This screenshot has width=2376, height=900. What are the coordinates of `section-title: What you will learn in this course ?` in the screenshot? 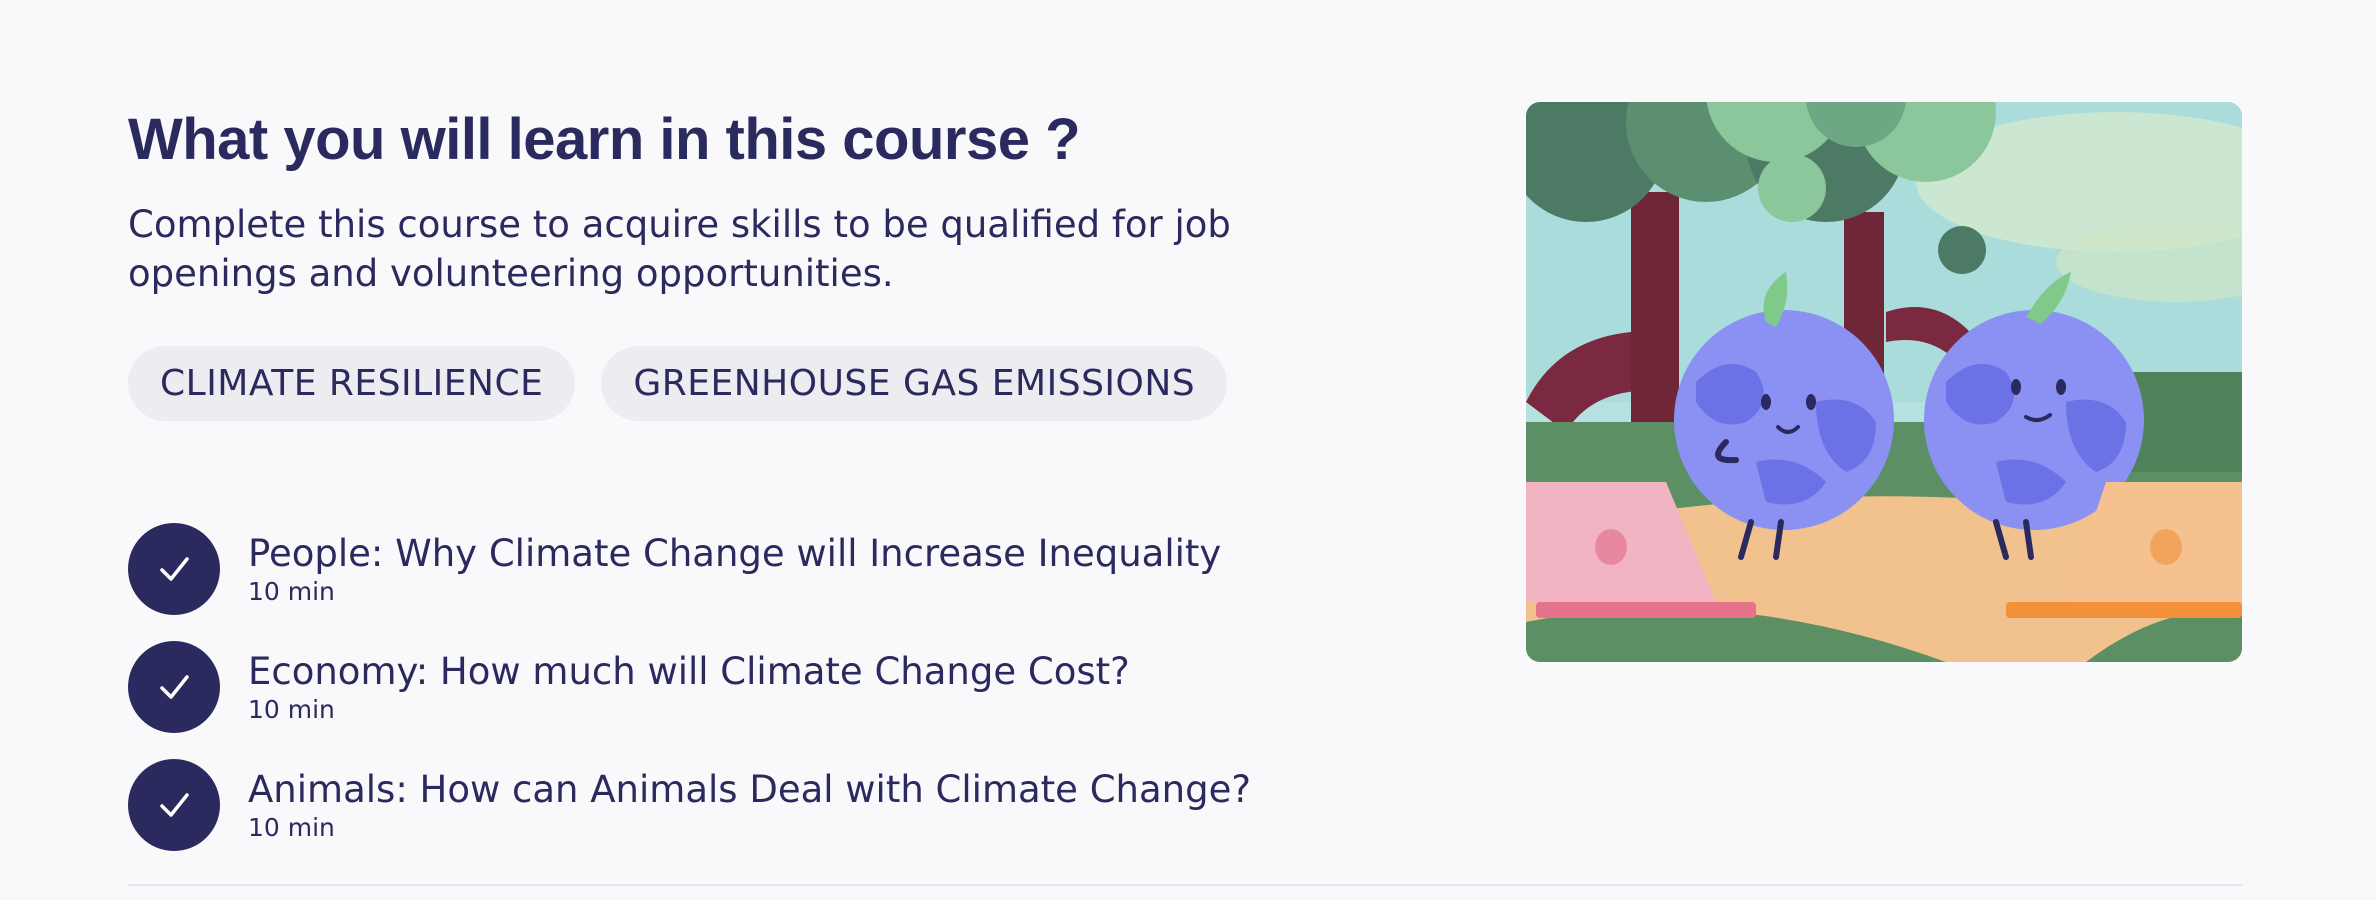 It's located at (604, 139).